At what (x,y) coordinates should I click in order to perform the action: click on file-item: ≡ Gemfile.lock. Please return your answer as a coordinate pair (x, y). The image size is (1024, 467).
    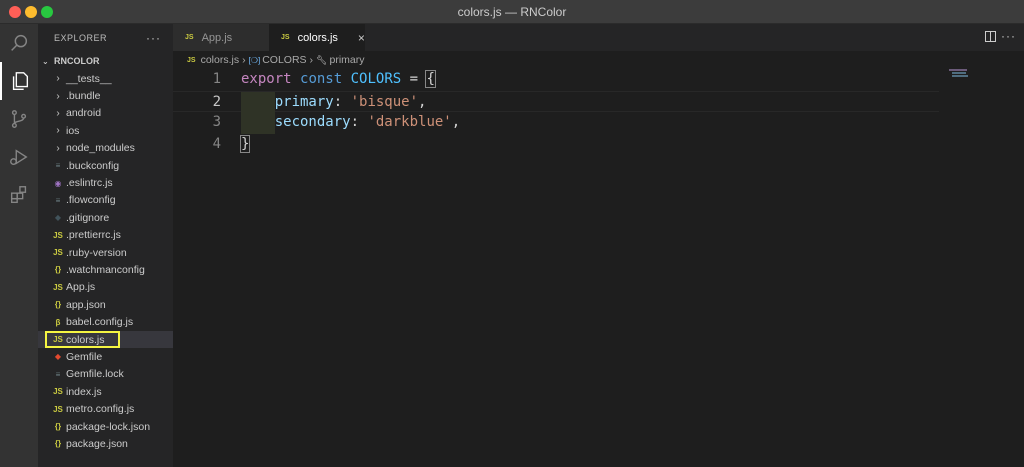
    Looking at the image, I should click on (105, 374).